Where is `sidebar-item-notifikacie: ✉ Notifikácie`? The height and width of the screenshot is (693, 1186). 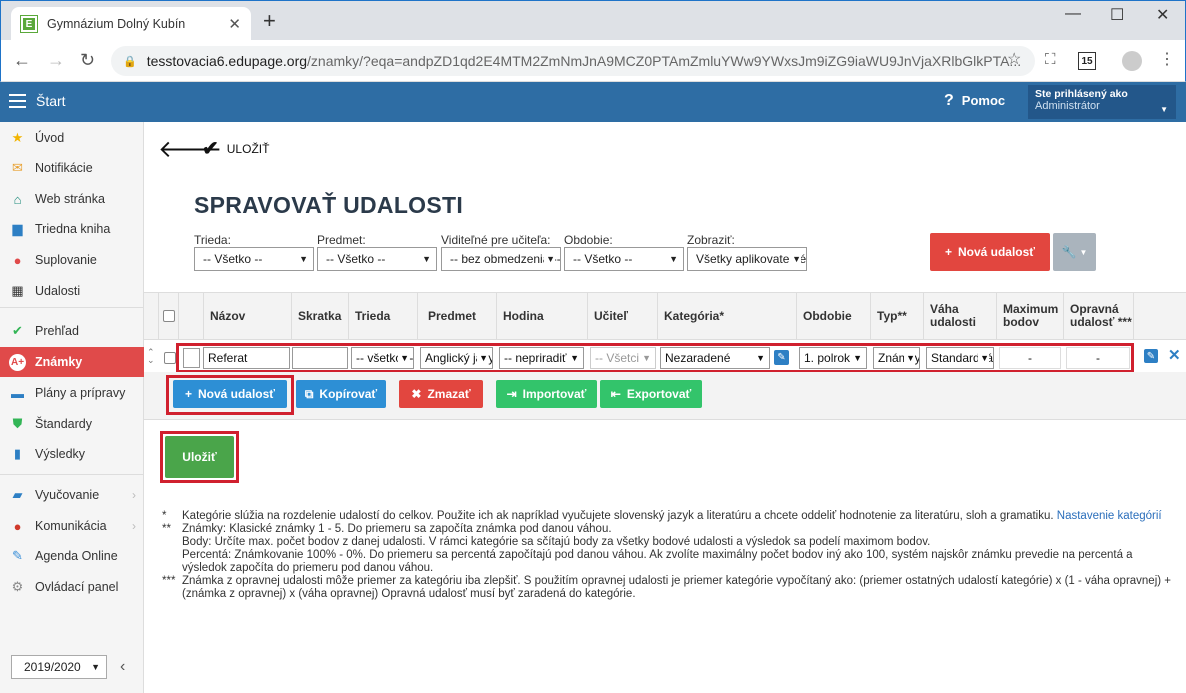 sidebar-item-notifikacie: ✉ Notifikácie is located at coordinates (72, 168).